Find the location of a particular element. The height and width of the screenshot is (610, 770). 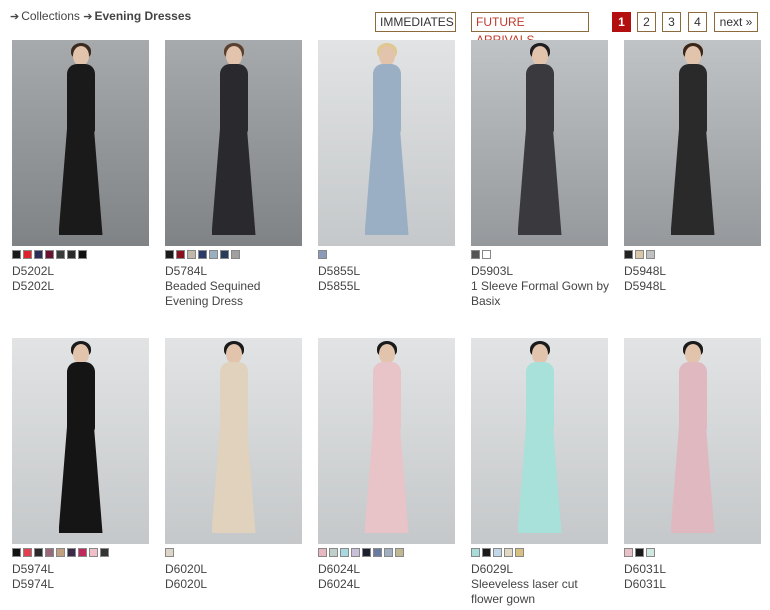

breadcrumb: ➔ Collections ➔ Evening Dresses is located at coordinates (100, 16).